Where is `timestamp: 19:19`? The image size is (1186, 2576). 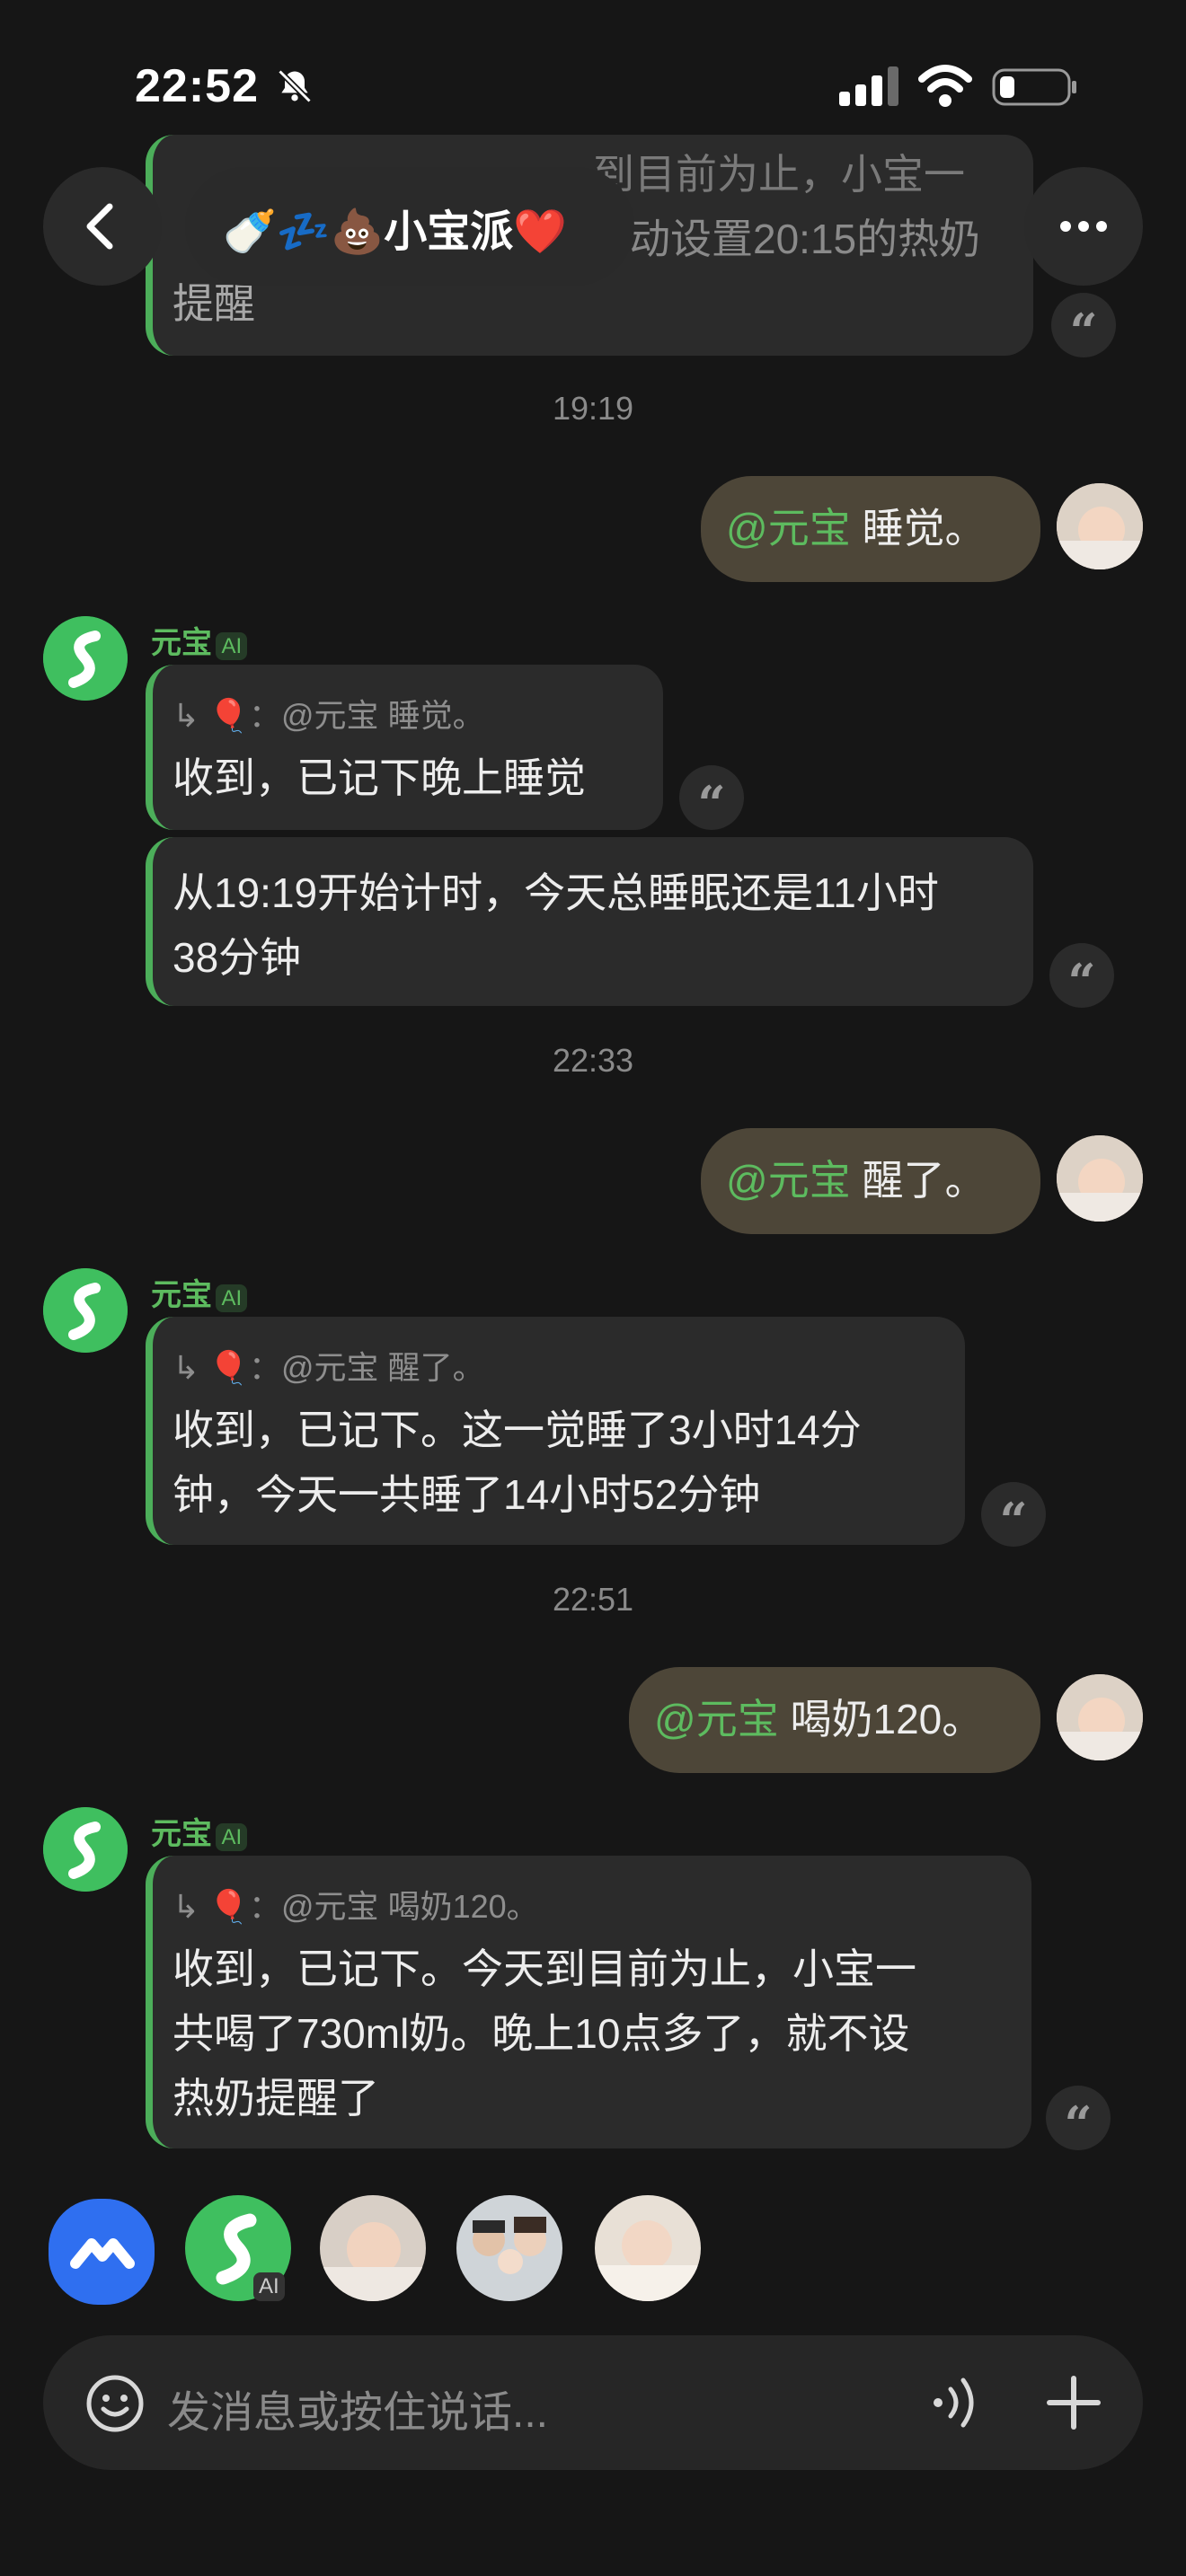 timestamp: 19:19 is located at coordinates (593, 408).